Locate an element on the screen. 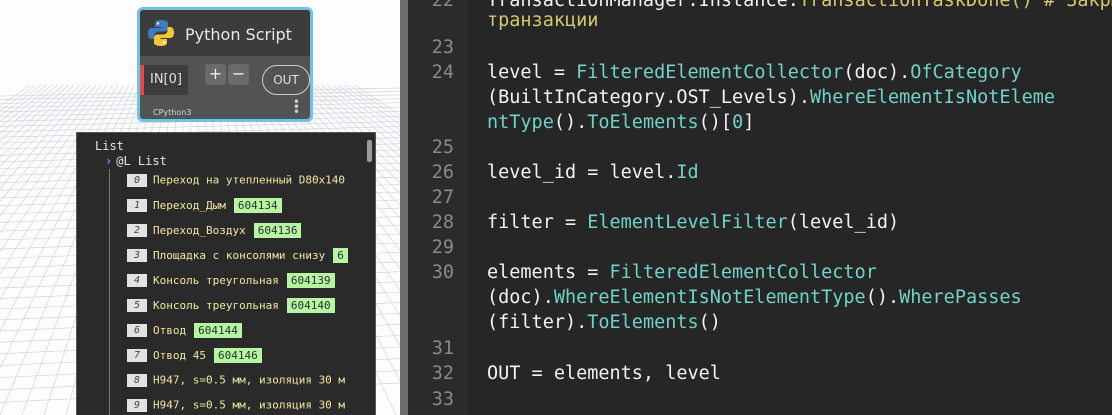  list-item: 5 Консоль треугольная 604140 is located at coordinates (231, 306).